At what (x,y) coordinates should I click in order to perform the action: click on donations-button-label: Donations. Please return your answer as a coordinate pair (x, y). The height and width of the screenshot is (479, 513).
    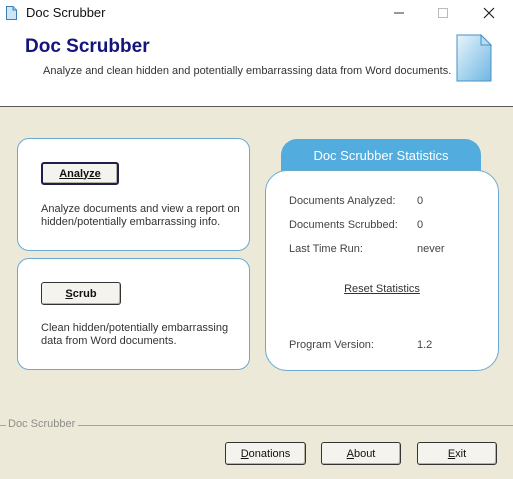
    Looking at the image, I should click on (265, 453).